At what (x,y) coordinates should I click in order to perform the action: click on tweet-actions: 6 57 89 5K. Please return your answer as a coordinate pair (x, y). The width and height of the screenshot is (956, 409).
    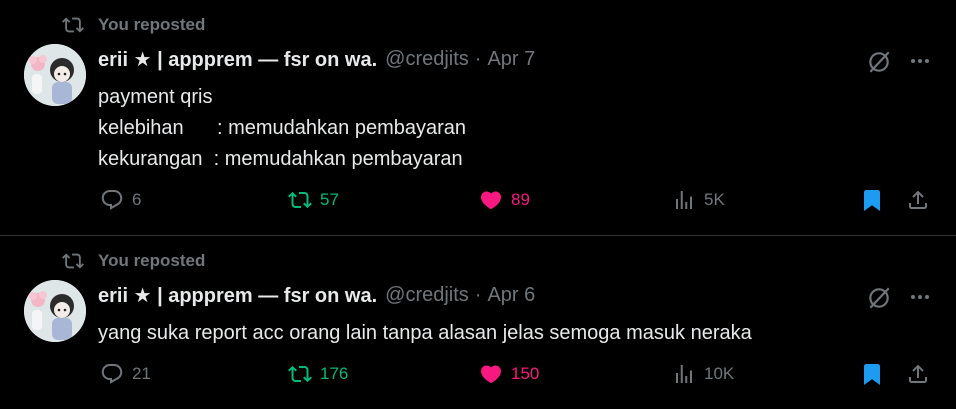
    Looking at the image, I should click on (478, 203).